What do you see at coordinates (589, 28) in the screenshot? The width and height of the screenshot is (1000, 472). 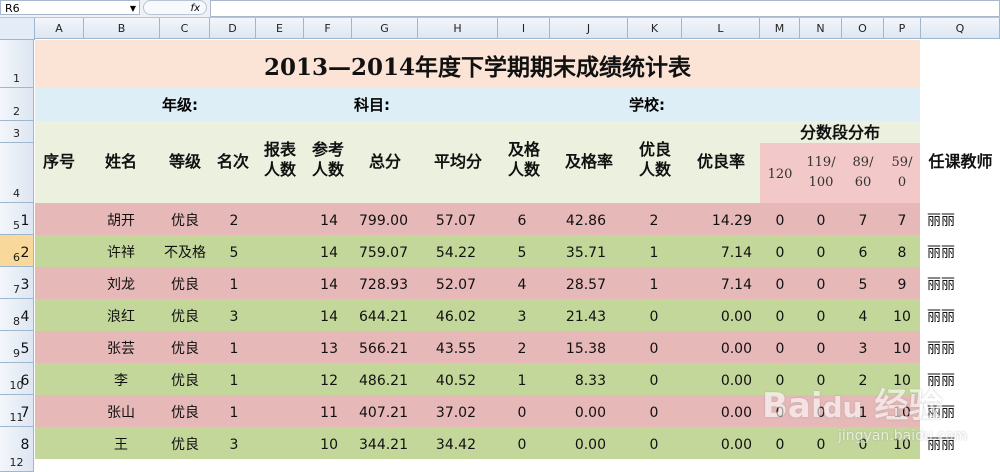 I see `column-header-j: J` at bounding box center [589, 28].